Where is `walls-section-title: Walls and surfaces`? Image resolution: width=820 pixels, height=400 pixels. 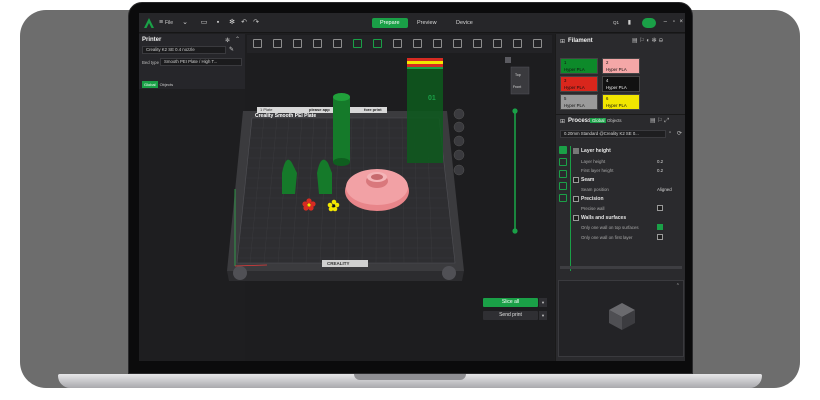
walls-section-title: Walls and surfaces is located at coordinates (604, 218).